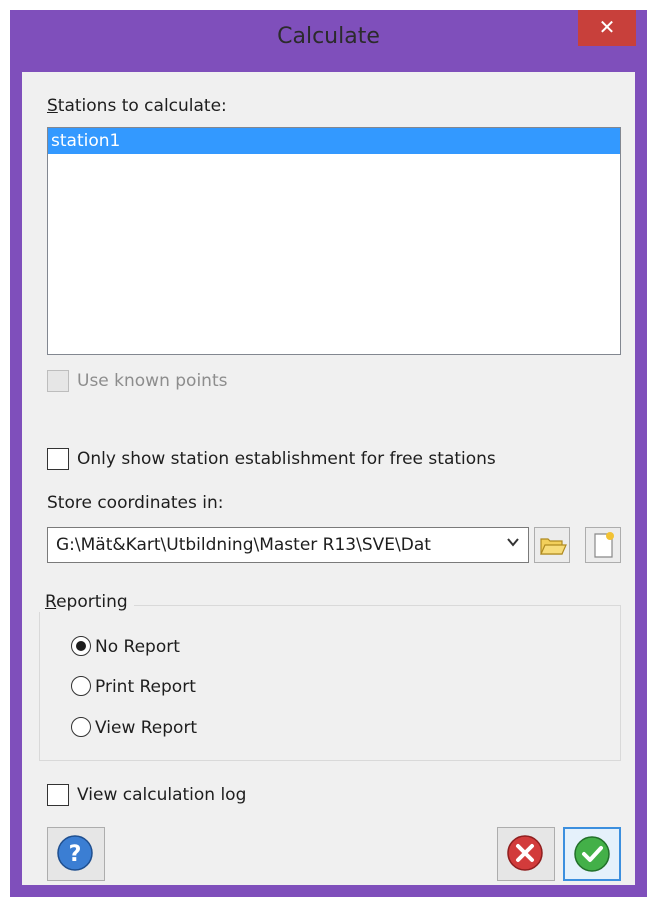 The width and height of the screenshot is (657, 907). I want to click on print-report-radio, so click(81, 686).